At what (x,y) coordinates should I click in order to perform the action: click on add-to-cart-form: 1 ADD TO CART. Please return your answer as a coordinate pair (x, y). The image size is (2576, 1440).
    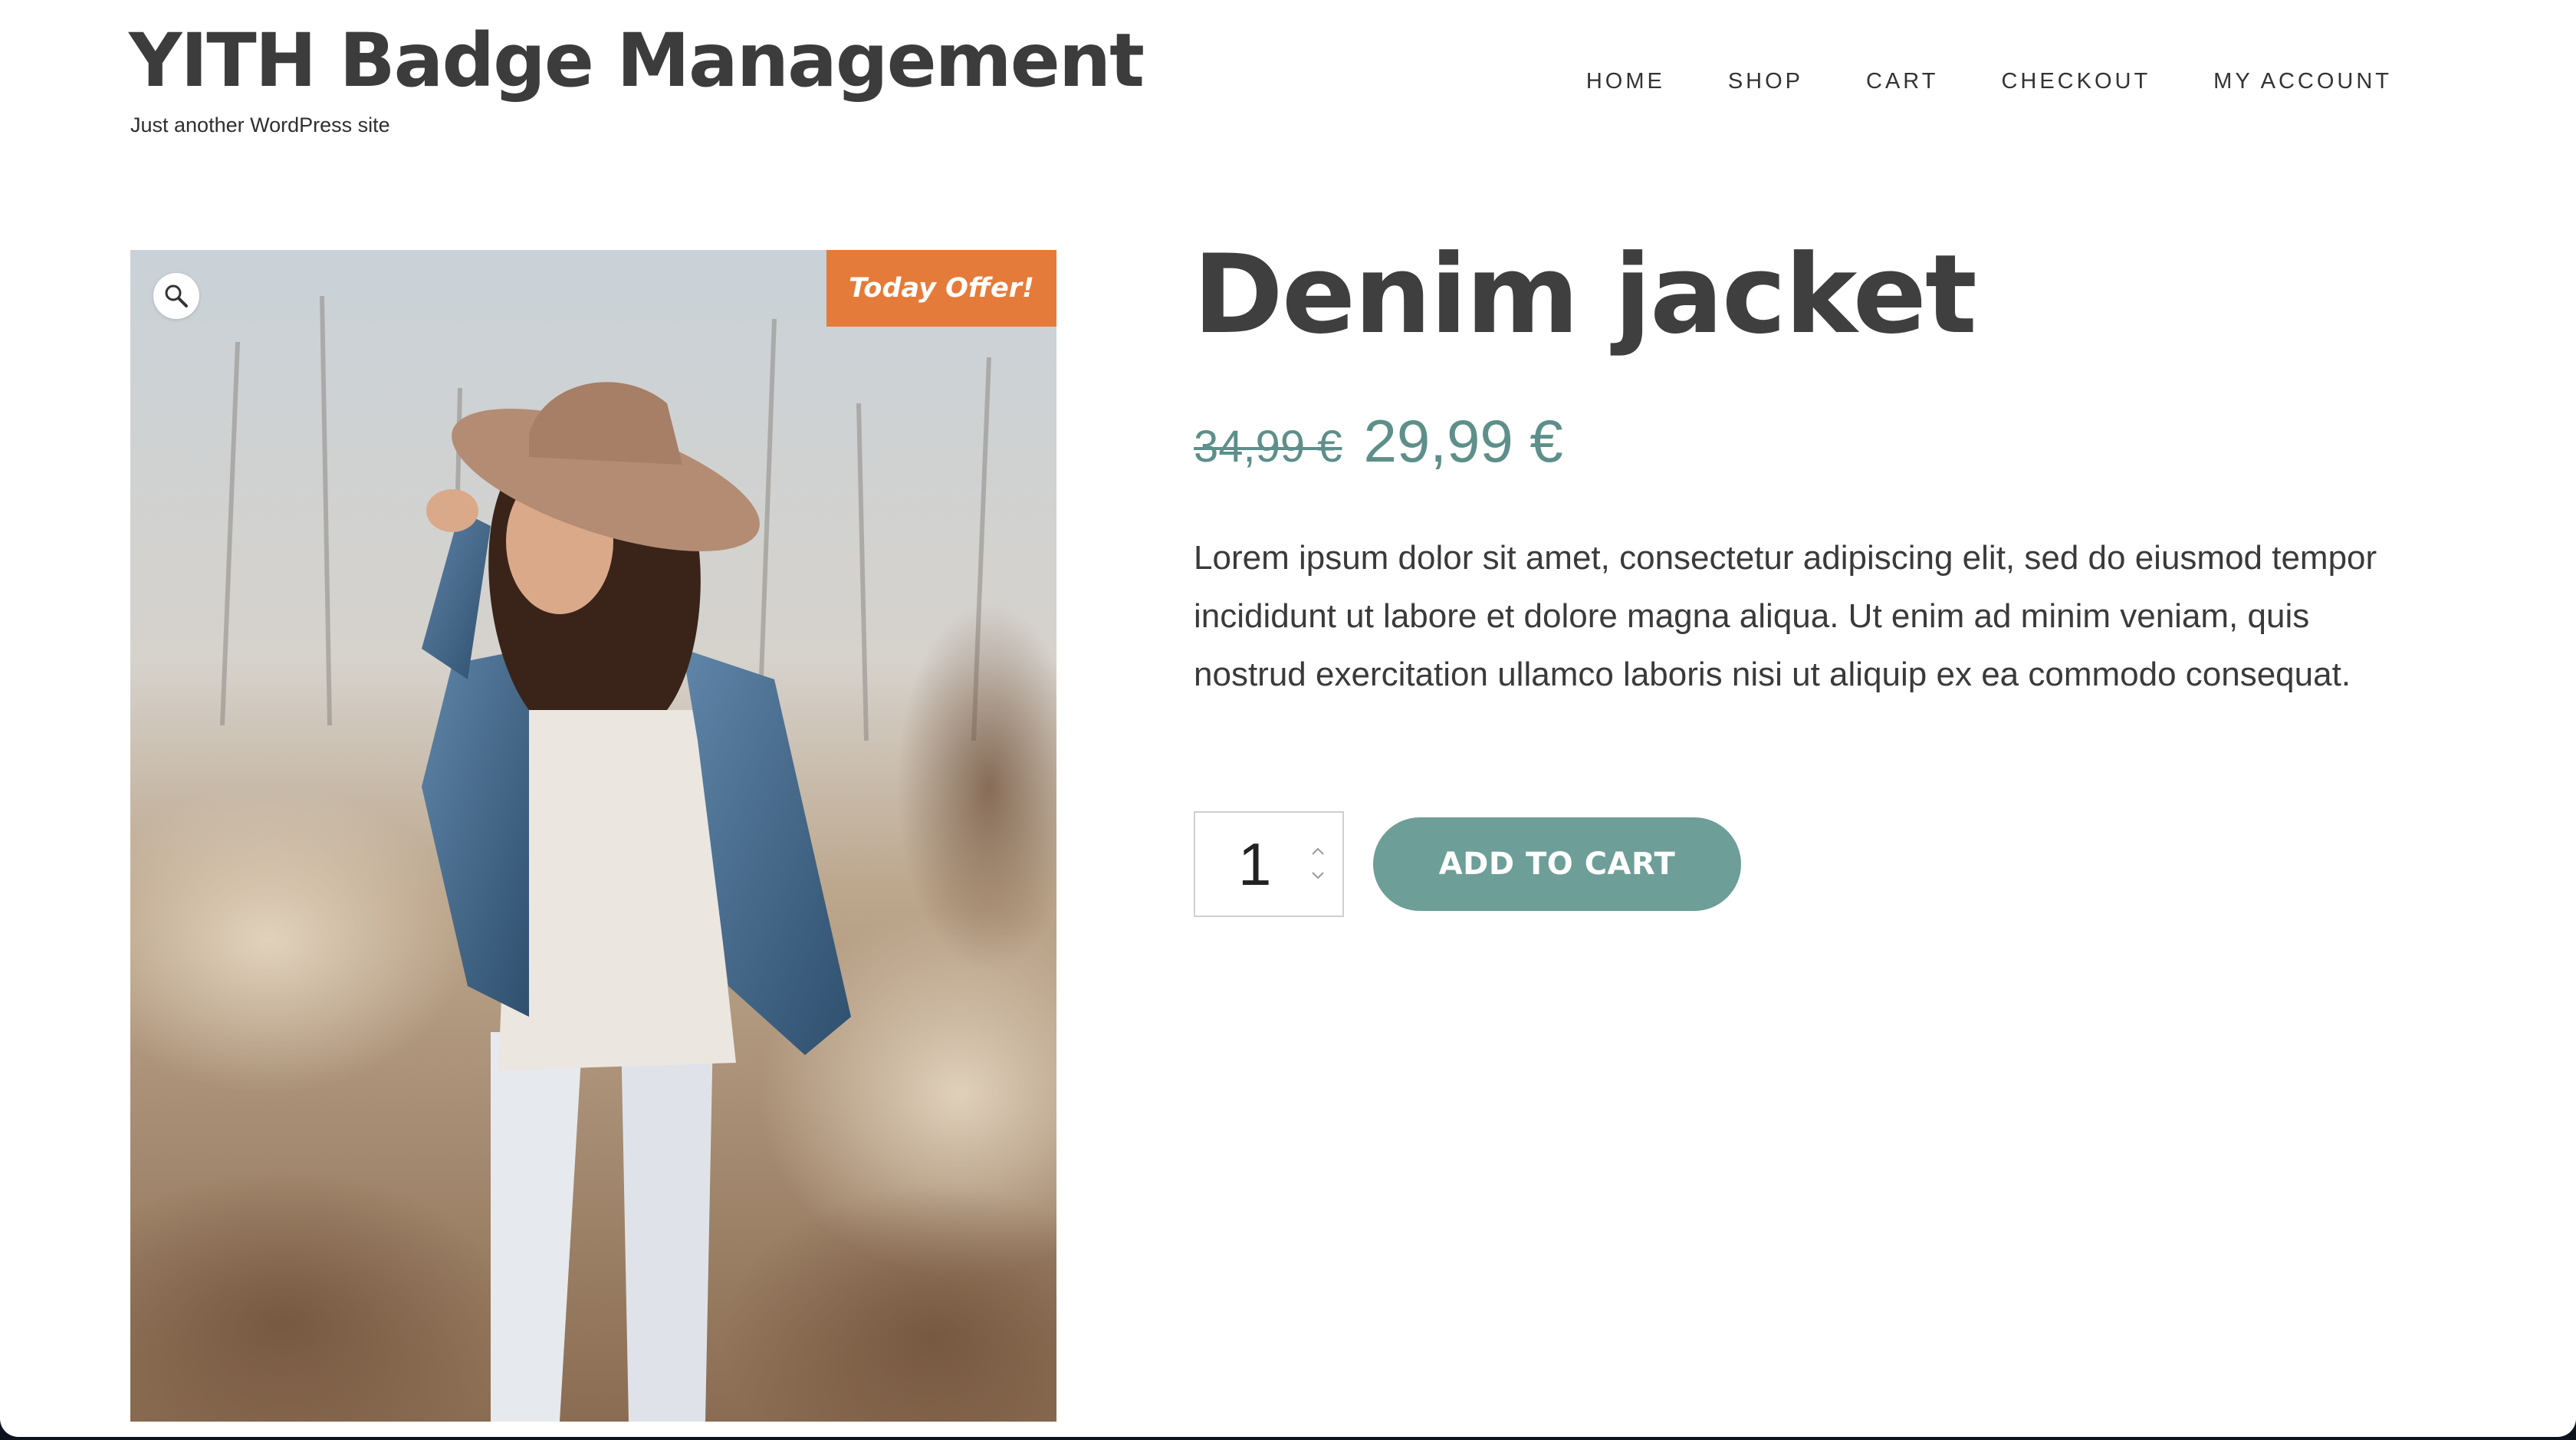
    Looking at the image, I should click on (1468, 864).